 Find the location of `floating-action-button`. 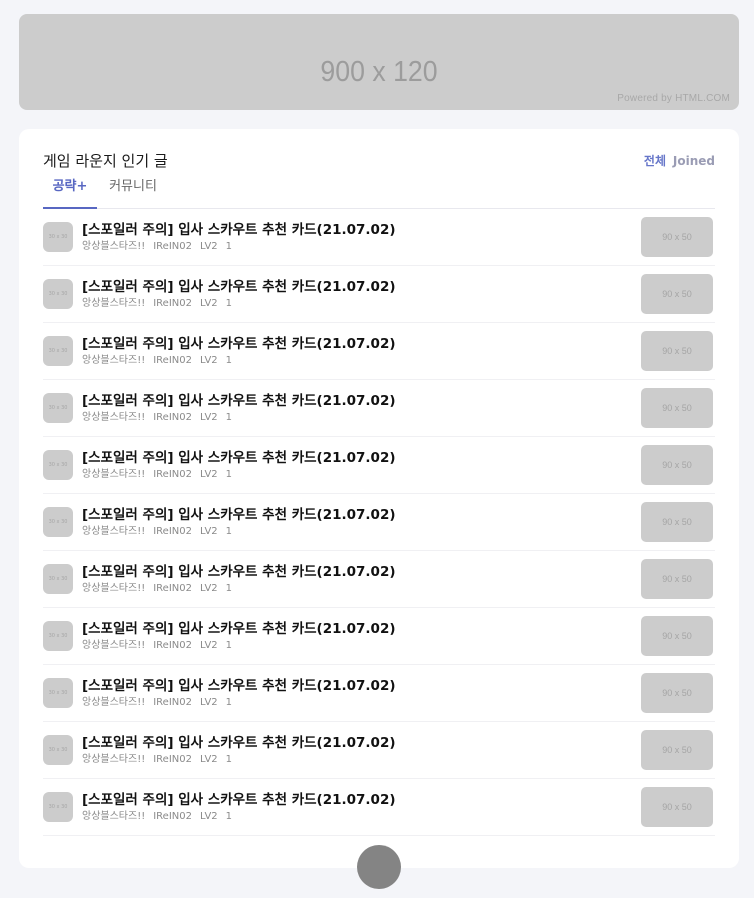

floating-action-button is located at coordinates (379, 867).